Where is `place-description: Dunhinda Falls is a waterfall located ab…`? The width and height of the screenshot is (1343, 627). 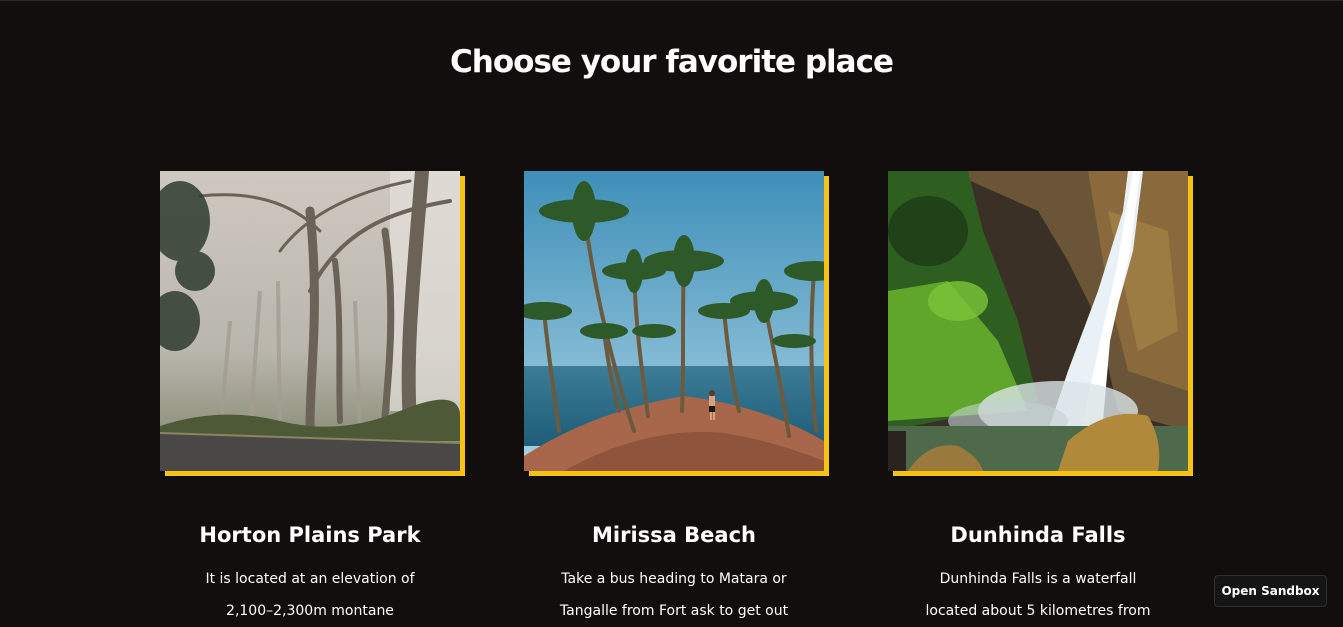
place-description: Dunhinda Falls is a waterfall located ab… is located at coordinates (1038, 595).